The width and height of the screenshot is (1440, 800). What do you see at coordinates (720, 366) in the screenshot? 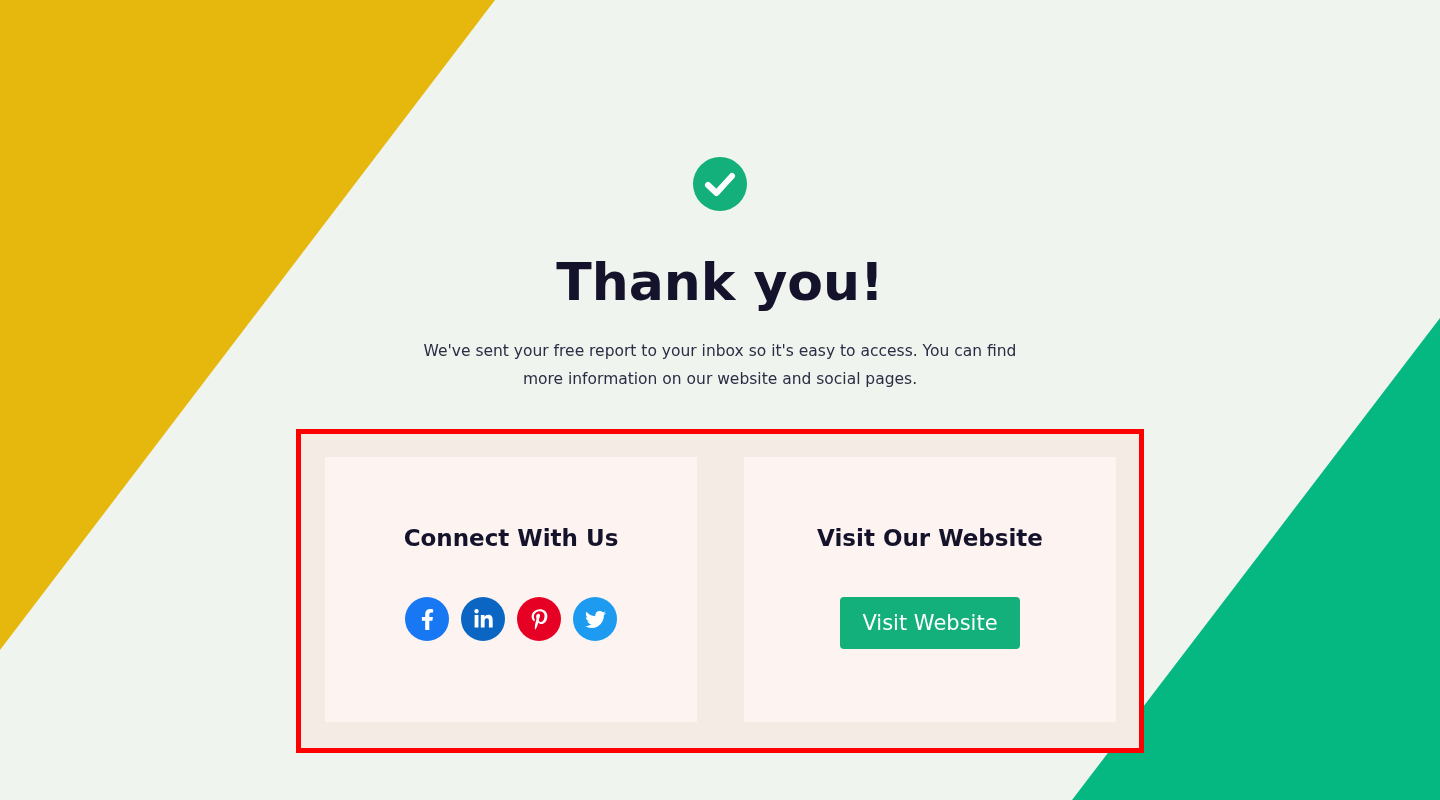
I see `message: We've sent your free report to your inbox so it's easy to access. You can find more information on our website and social pages.` at bounding box center [720, 366].